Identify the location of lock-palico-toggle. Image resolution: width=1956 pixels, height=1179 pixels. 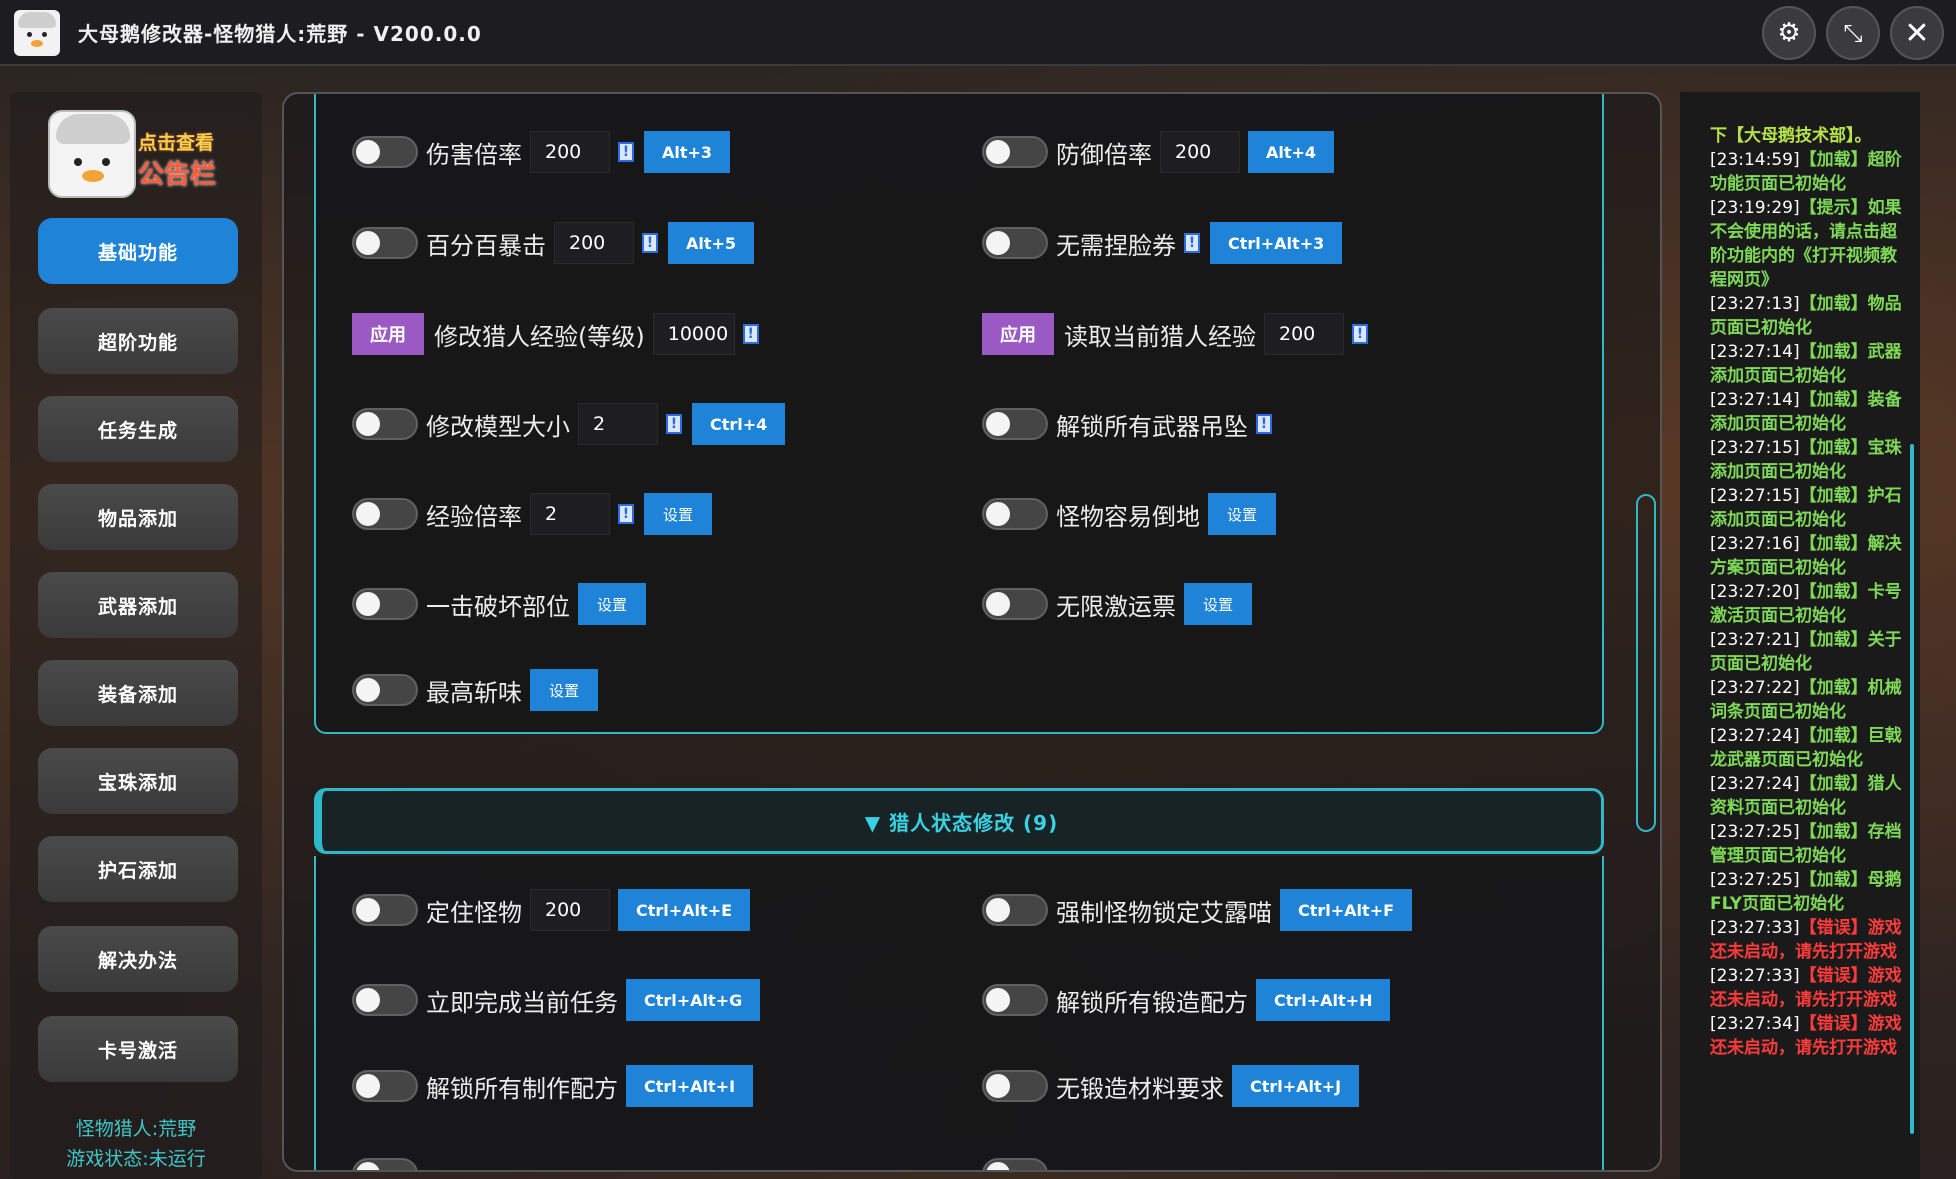
(1015, 910).